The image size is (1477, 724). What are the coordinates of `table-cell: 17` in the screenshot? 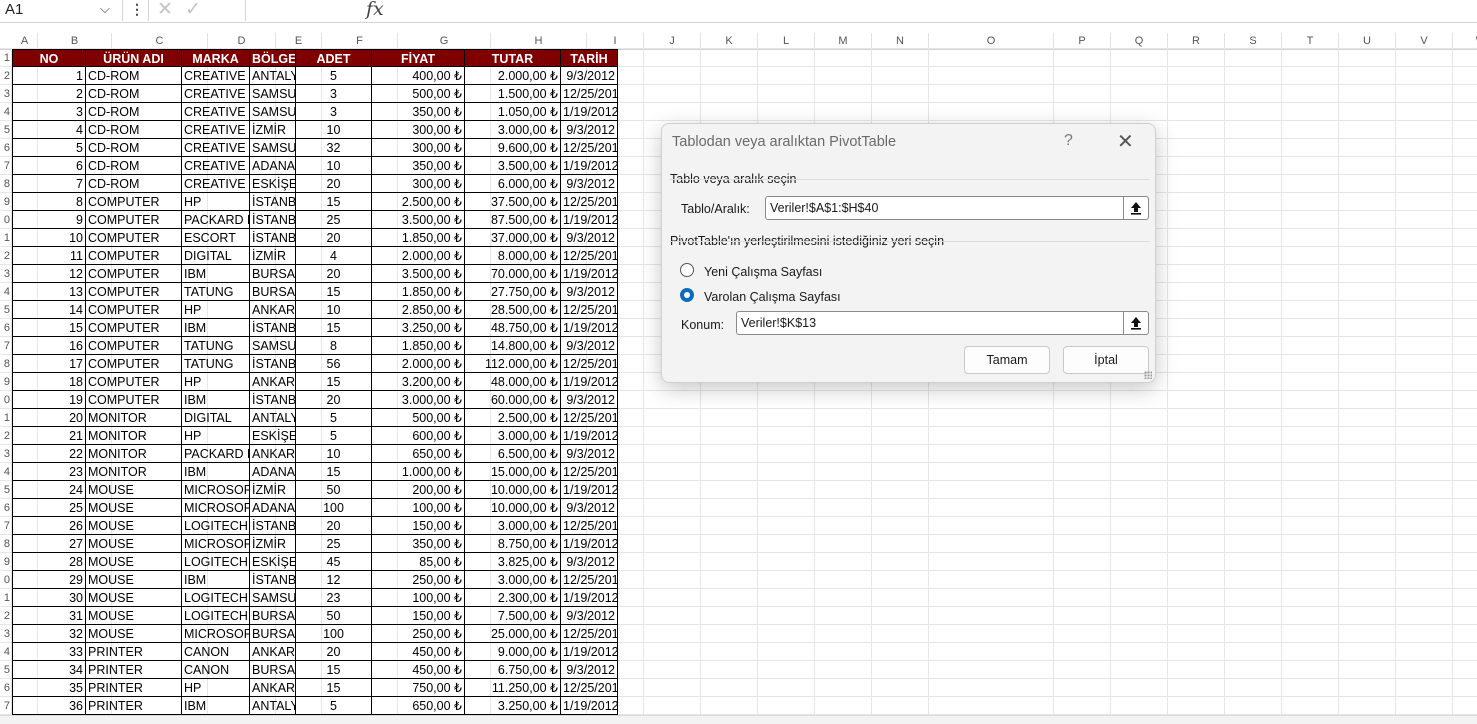 It's located at (49, 364).